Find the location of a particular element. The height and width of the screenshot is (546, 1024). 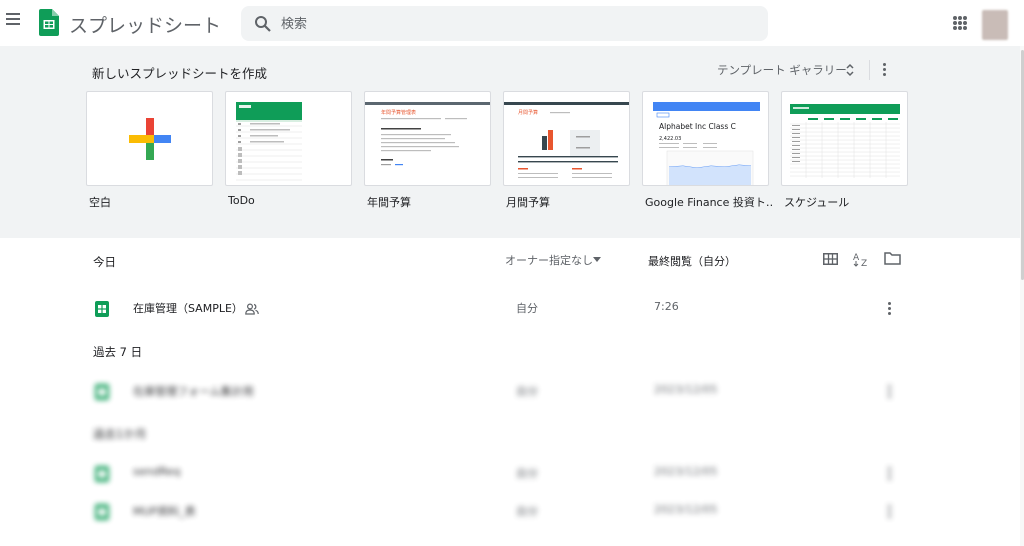

search-input is located at coordinates (511, 24).